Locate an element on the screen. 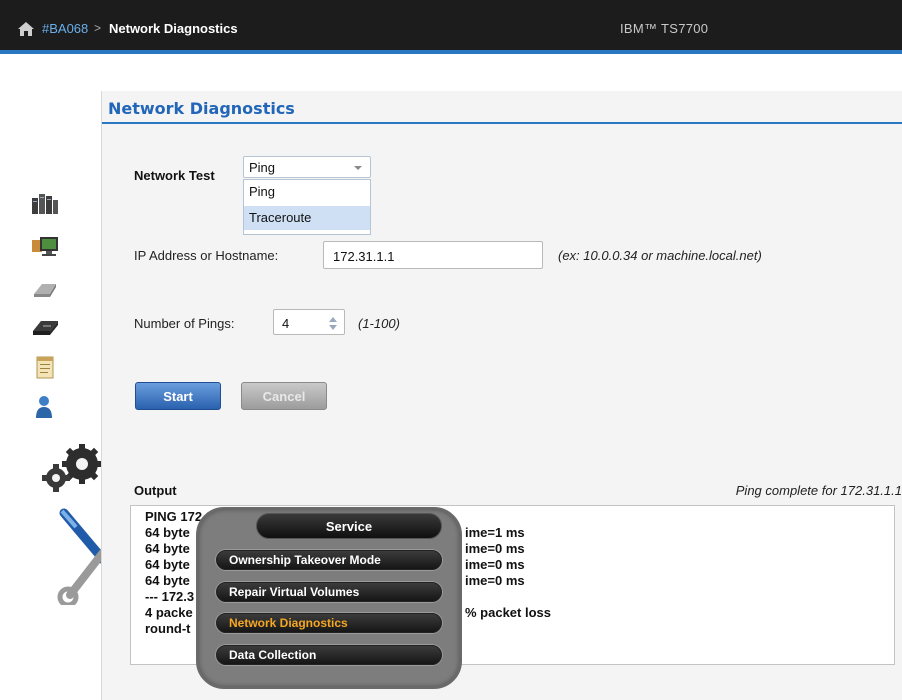 Image resolution: width=902 pixels, height=700 pixels. network-test-select: Ping is located at coordinates (307, 167).